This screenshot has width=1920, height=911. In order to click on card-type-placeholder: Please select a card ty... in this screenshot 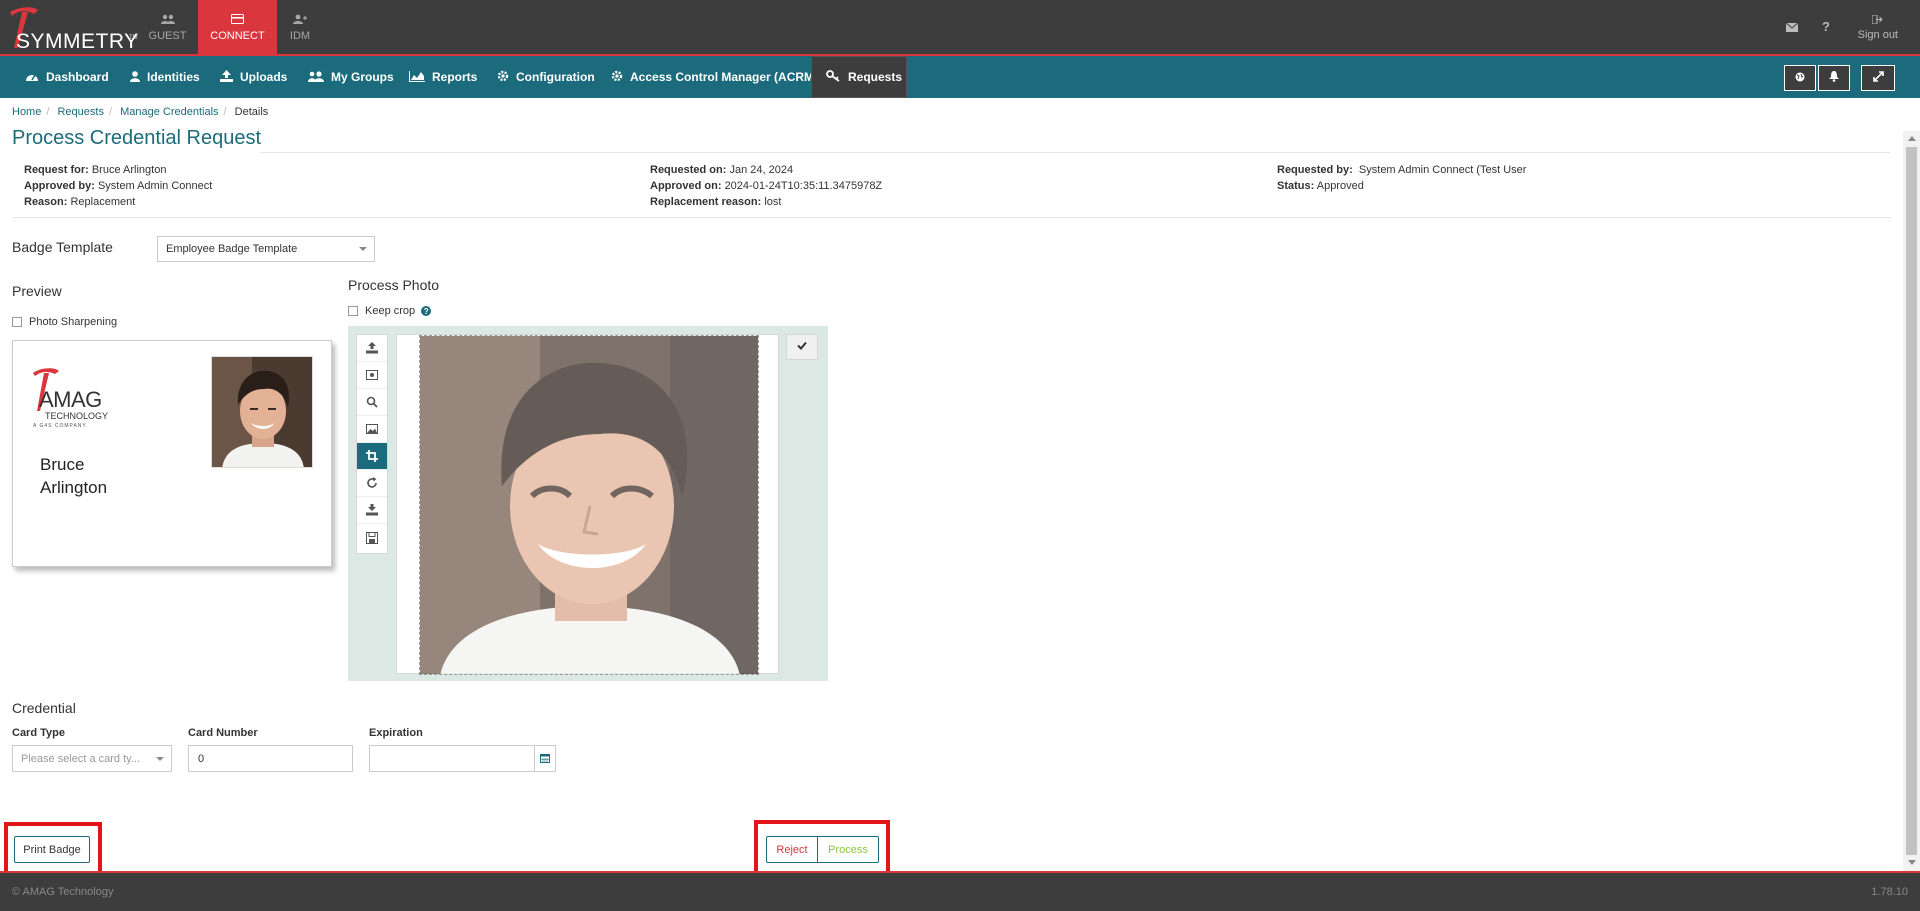, I will do `click(81, 758)`.